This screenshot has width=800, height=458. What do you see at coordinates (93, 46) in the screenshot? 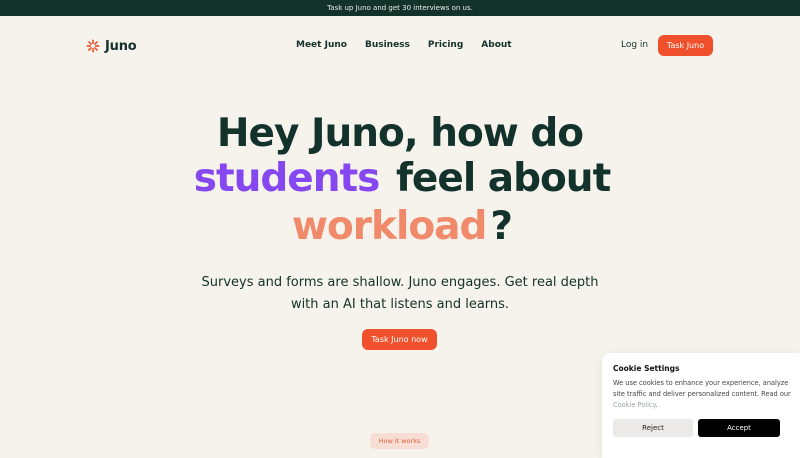
I see `juno-logo-icon` at bounding box center [93, 46].